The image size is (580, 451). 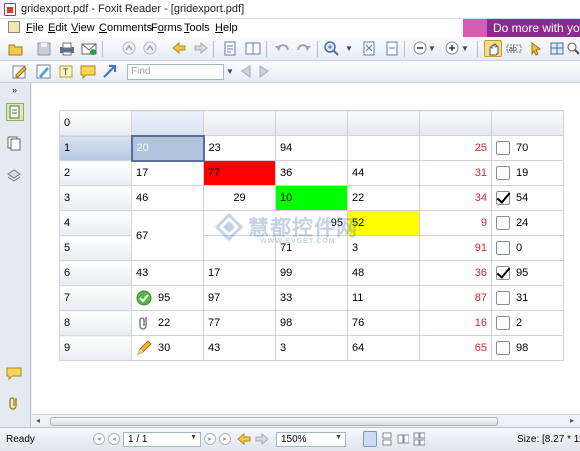 I want to click on table-cell: 44, so click(x=383, y=173).